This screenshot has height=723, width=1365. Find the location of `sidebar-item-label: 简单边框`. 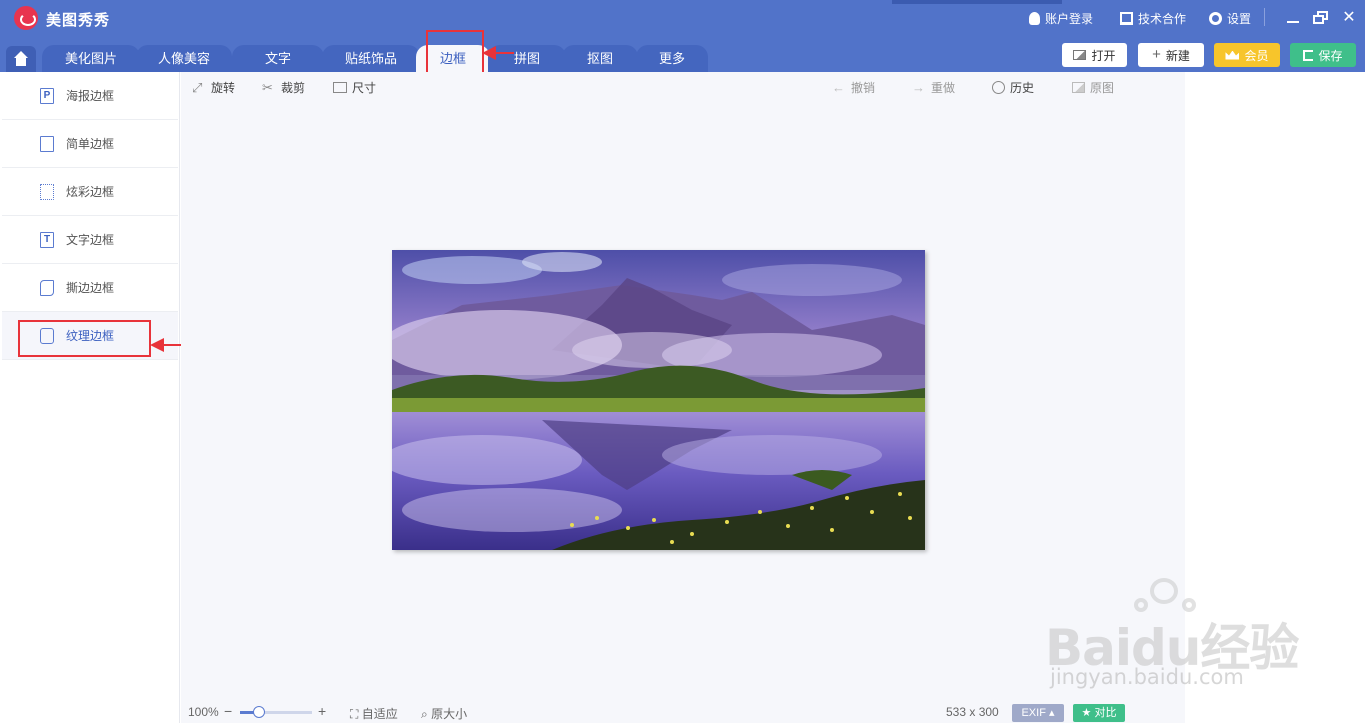

sidebar-item-label: 简单边框 is located at coordinates (90, 144).